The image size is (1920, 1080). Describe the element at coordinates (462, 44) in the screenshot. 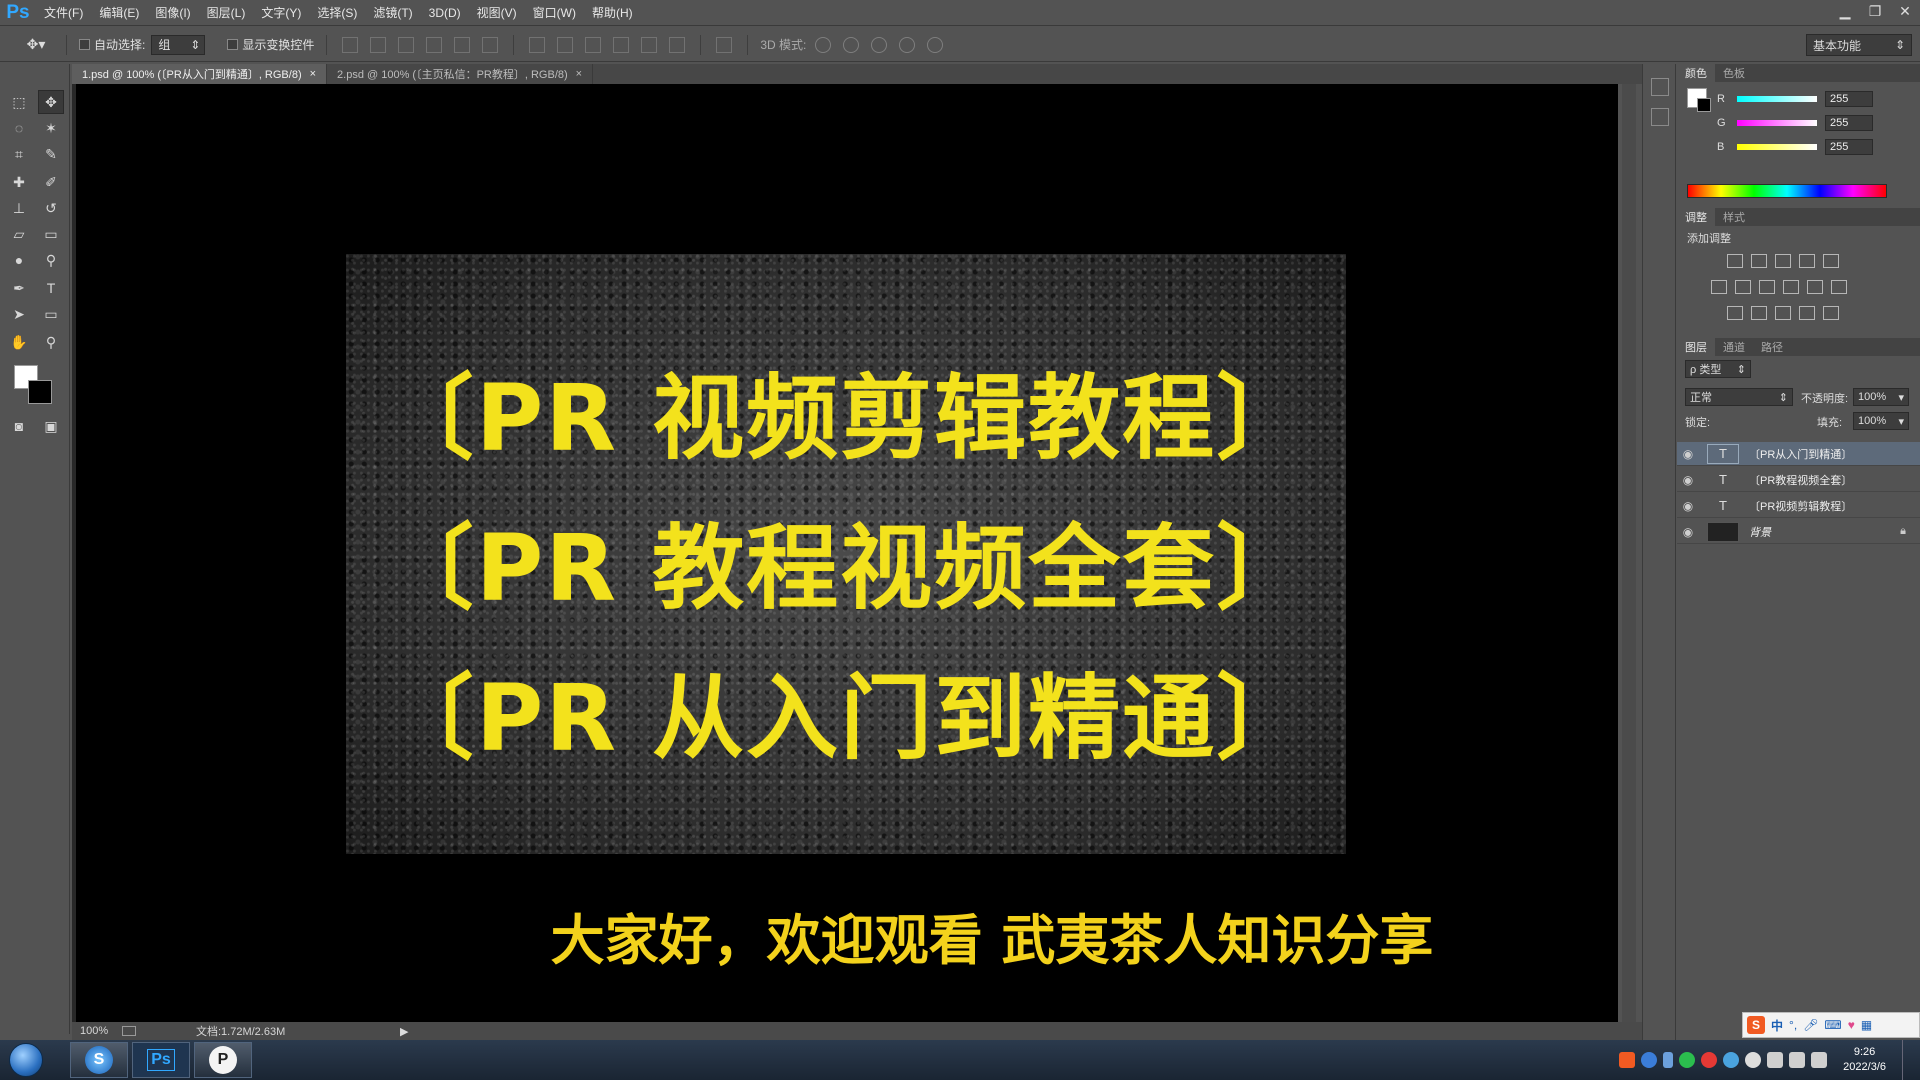

I see `align-hcenter-icon` at that location.